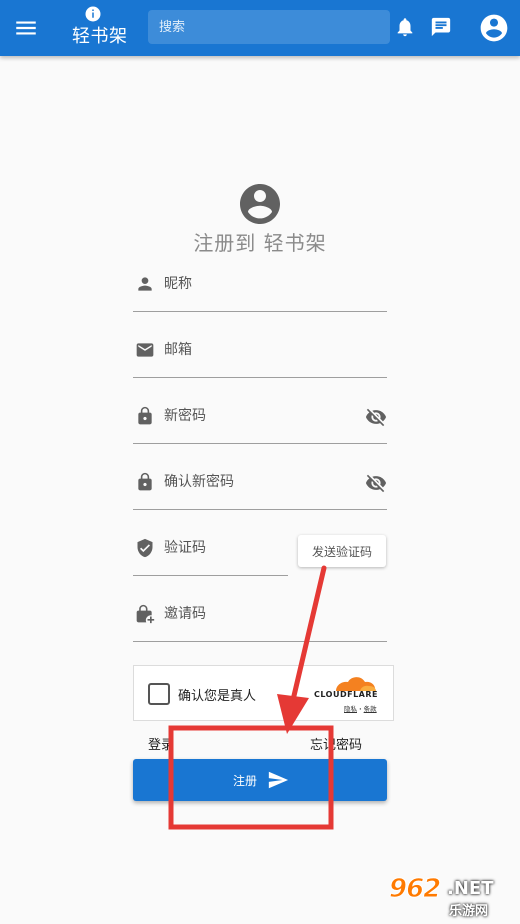 Image resolution: width=520 pixels, height=924 pixels. What do you see at coordinates (145, 350) in the screenshot?
I see `mail-icon` at bounding box center [145, 350].